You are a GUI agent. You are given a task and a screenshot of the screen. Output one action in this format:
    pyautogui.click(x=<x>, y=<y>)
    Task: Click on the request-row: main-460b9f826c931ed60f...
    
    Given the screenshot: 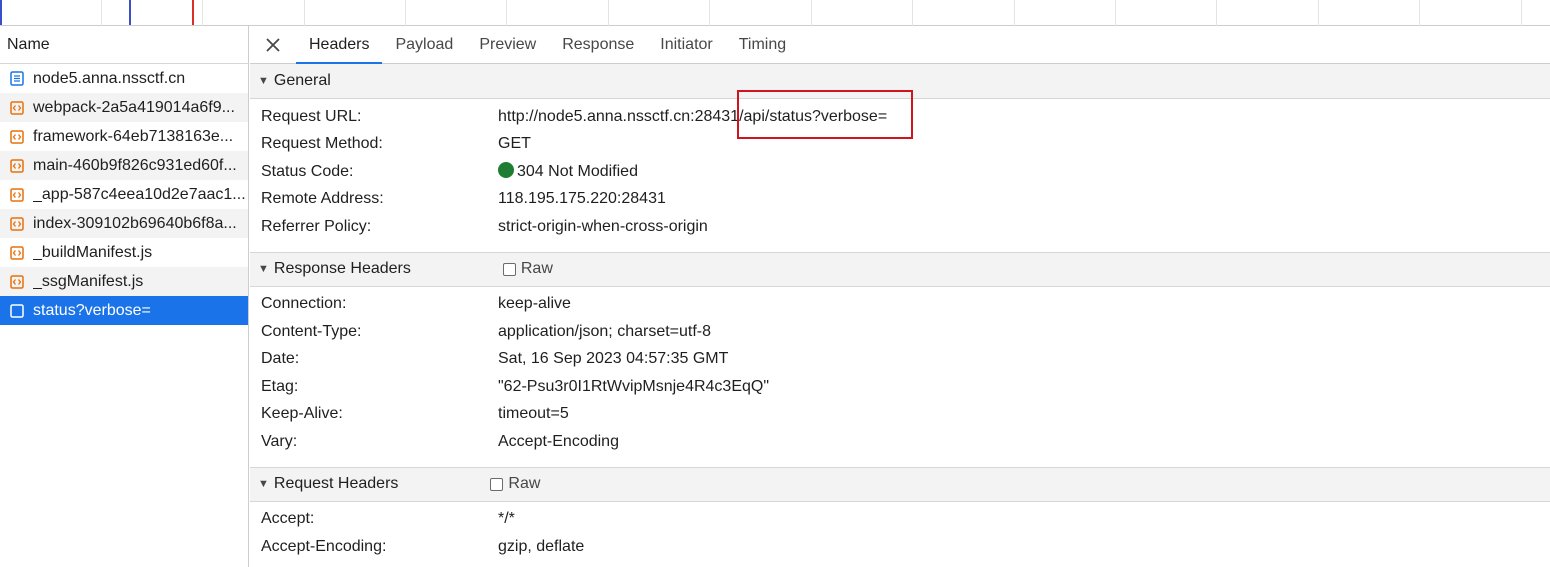 What is the action you would take?
    pyautogui.click(x=124, y=165)
    